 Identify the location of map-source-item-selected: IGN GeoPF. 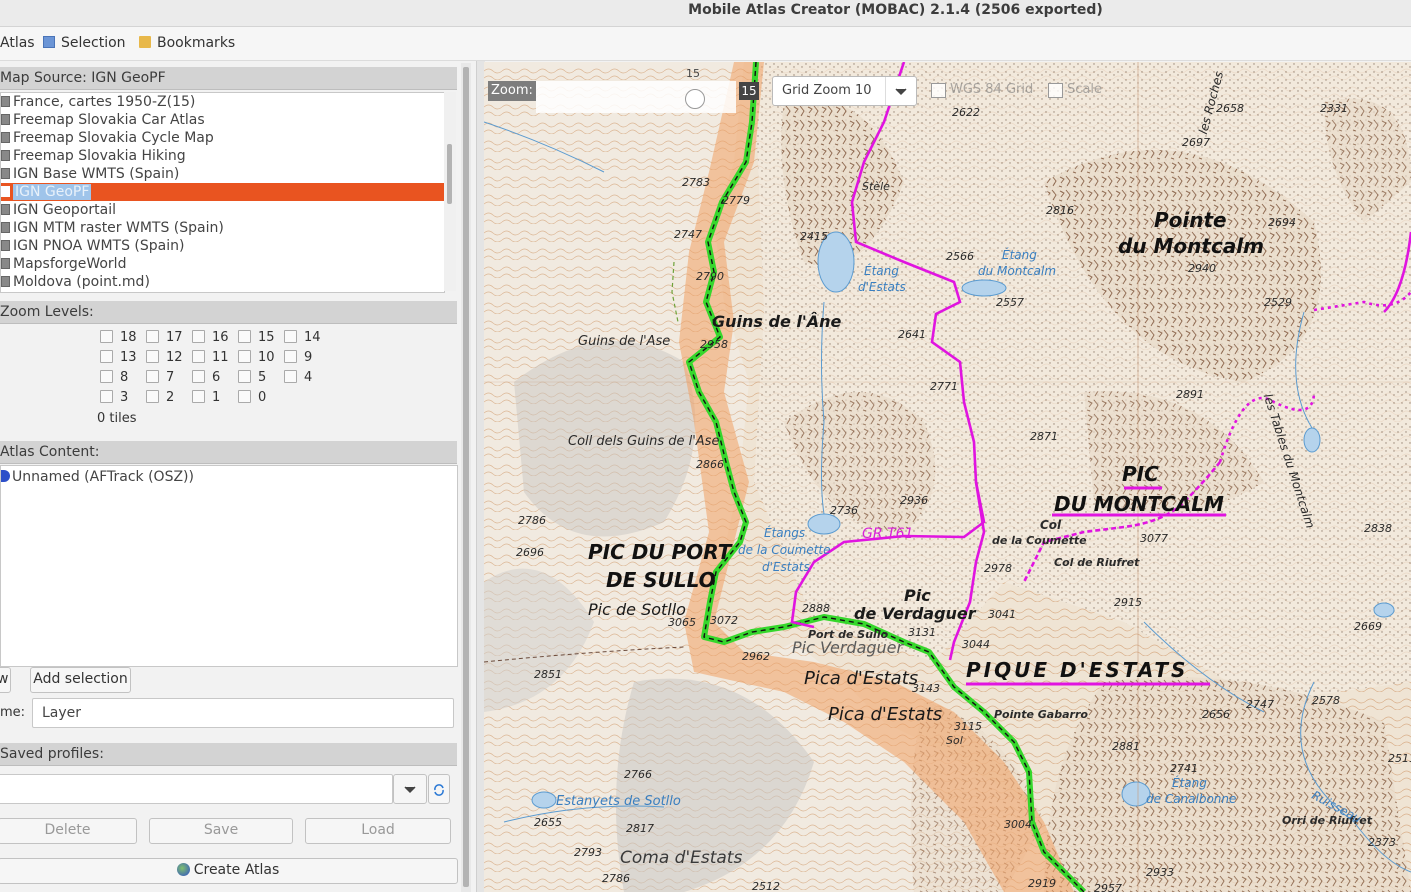
(222, 192).